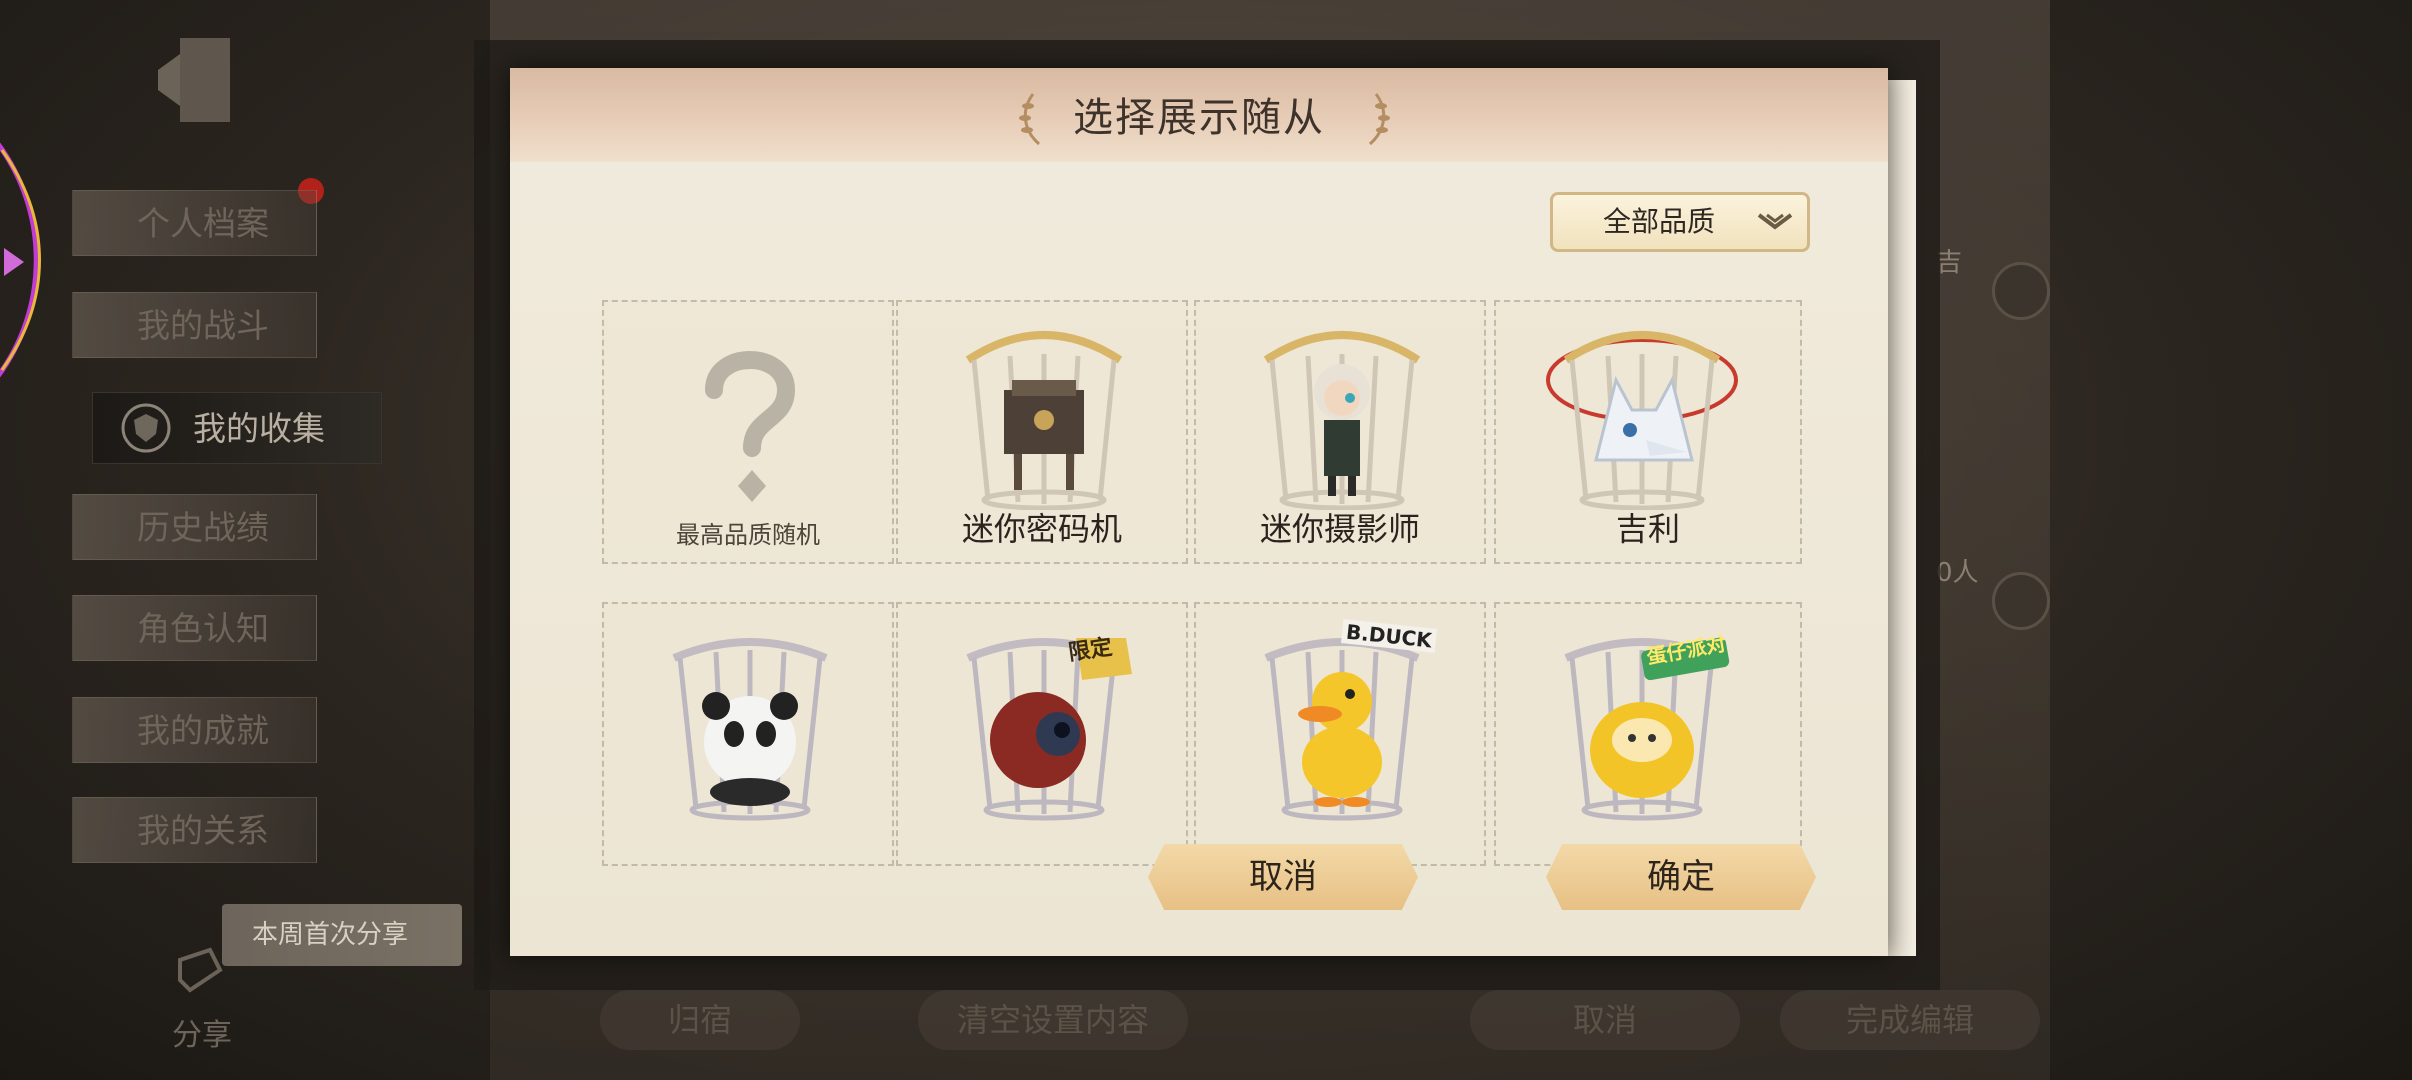  Describe the element at coordinates (1379, 119) in the screenshot. I see `laurel-right-icon` at that location.